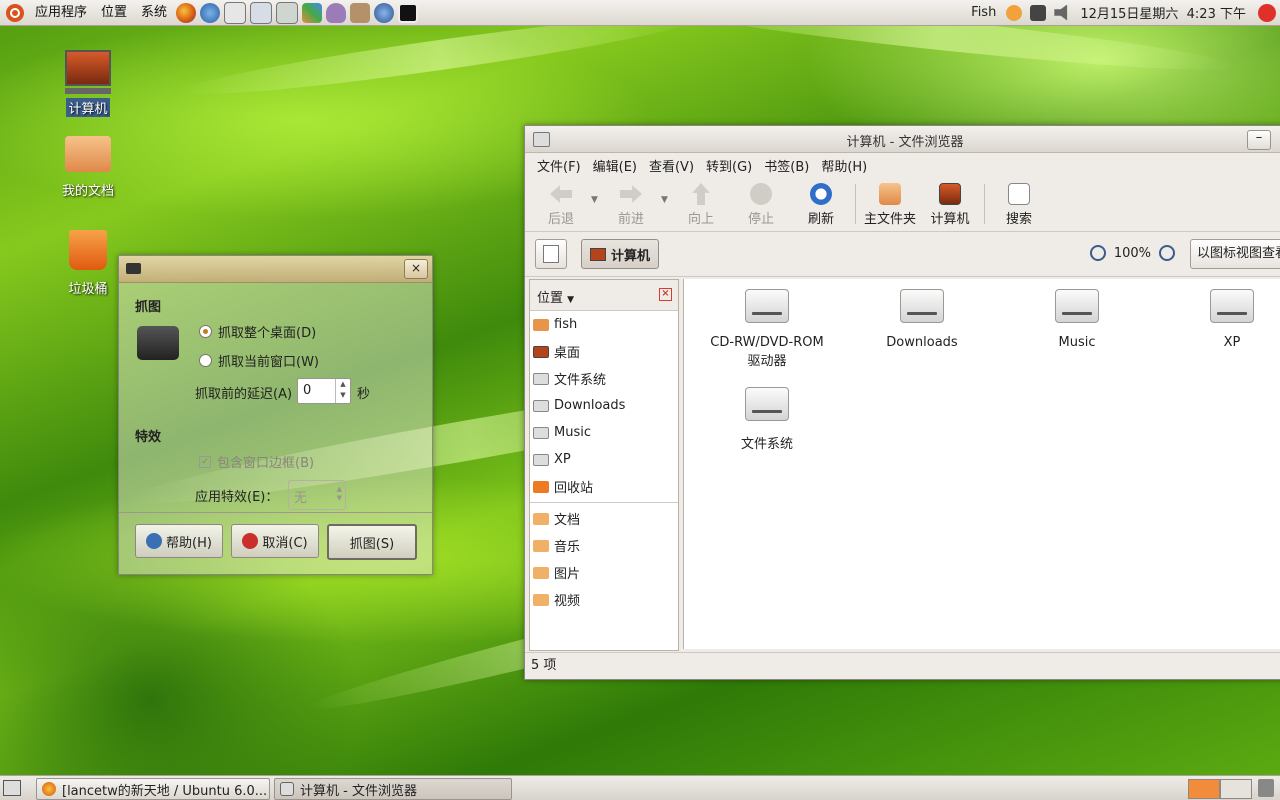  Describe the element at coordinates (1235, 254) in the screenshot. I see `view-mode-select: 以图标视图查看` at that location.